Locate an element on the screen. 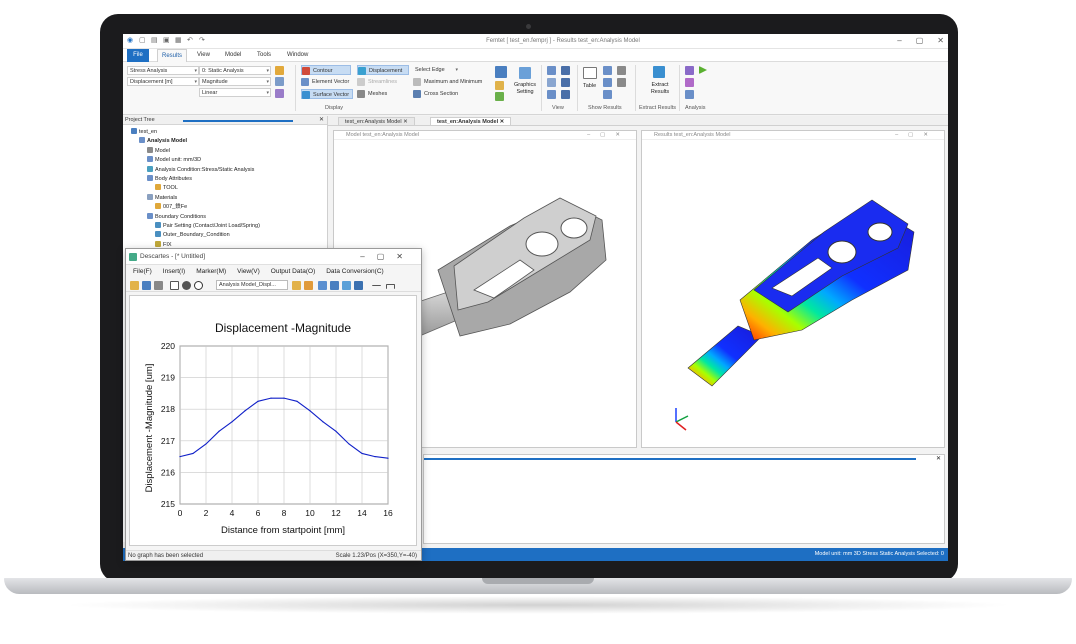 Image resolution: width=1076 pixels, height=644 pixels. tab-results: Results is located at coordinates (172, 55).